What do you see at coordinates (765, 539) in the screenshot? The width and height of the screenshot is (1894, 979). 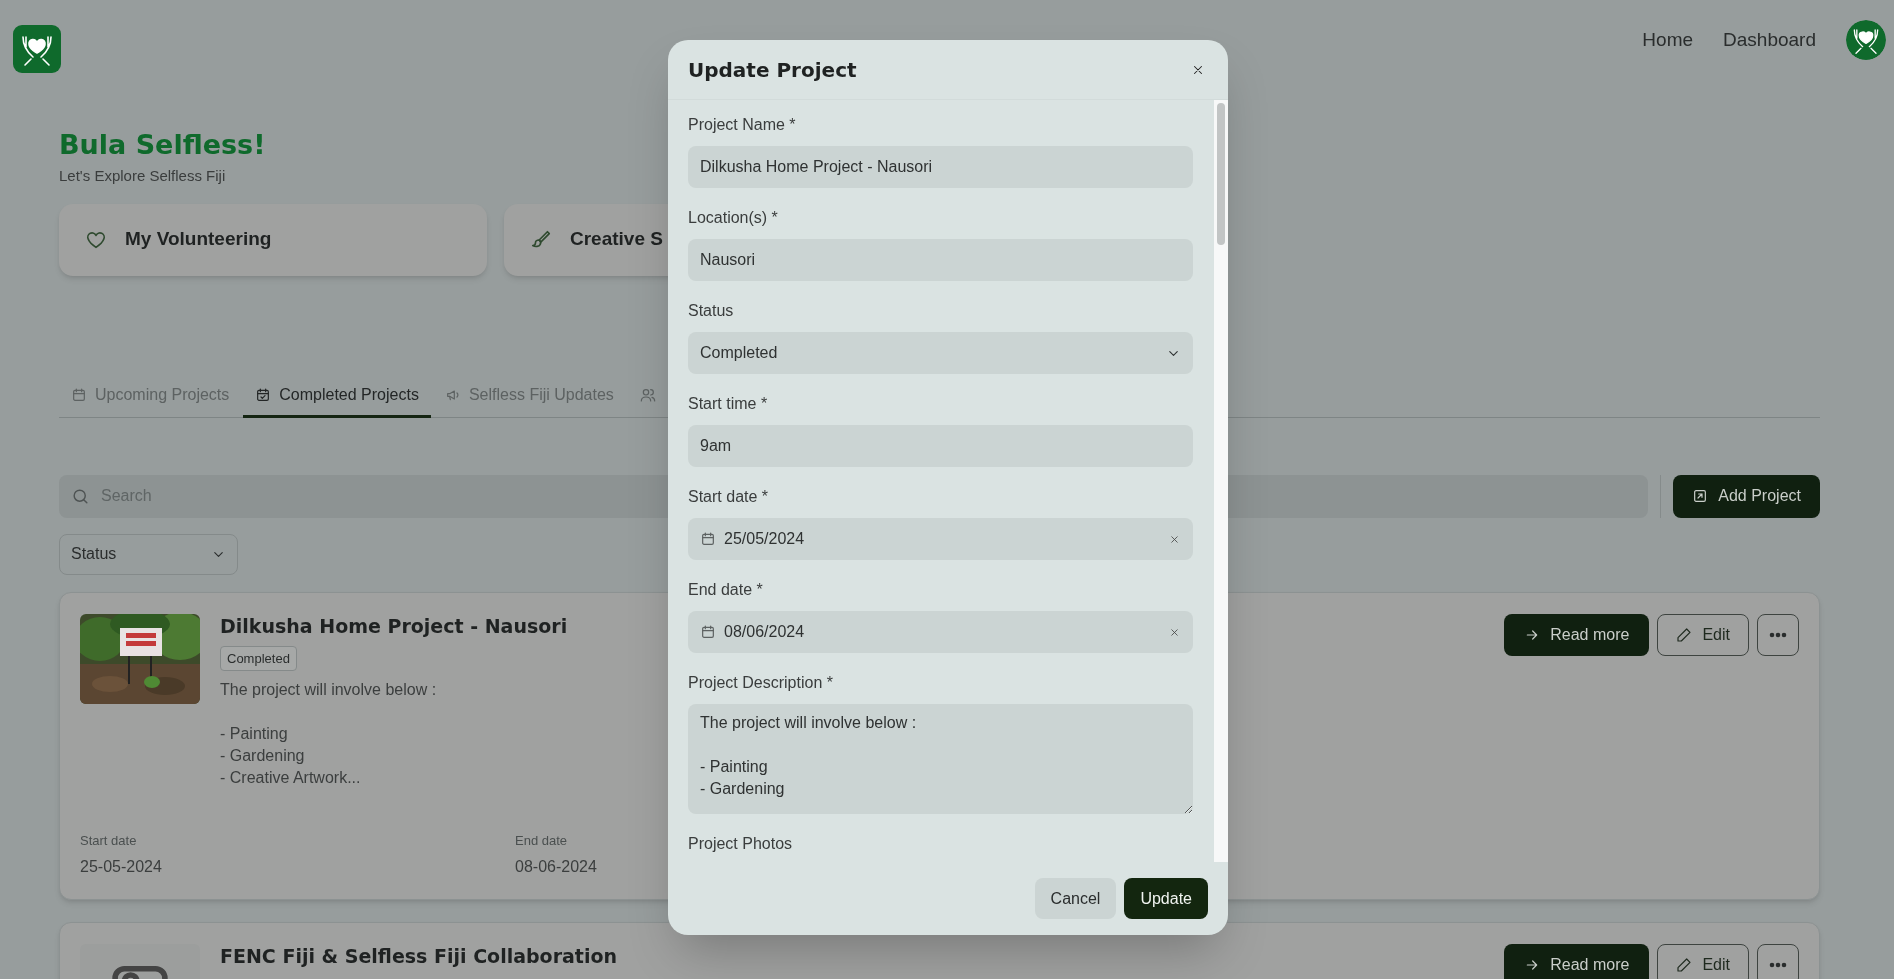 I see `date-value: 25/05/2024` at bounding box center [765, 539].